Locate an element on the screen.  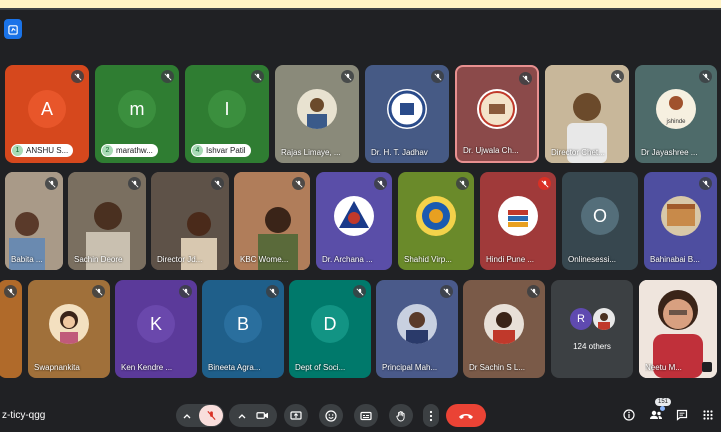
avatar-initial: O is located at coordinates (599, 215).